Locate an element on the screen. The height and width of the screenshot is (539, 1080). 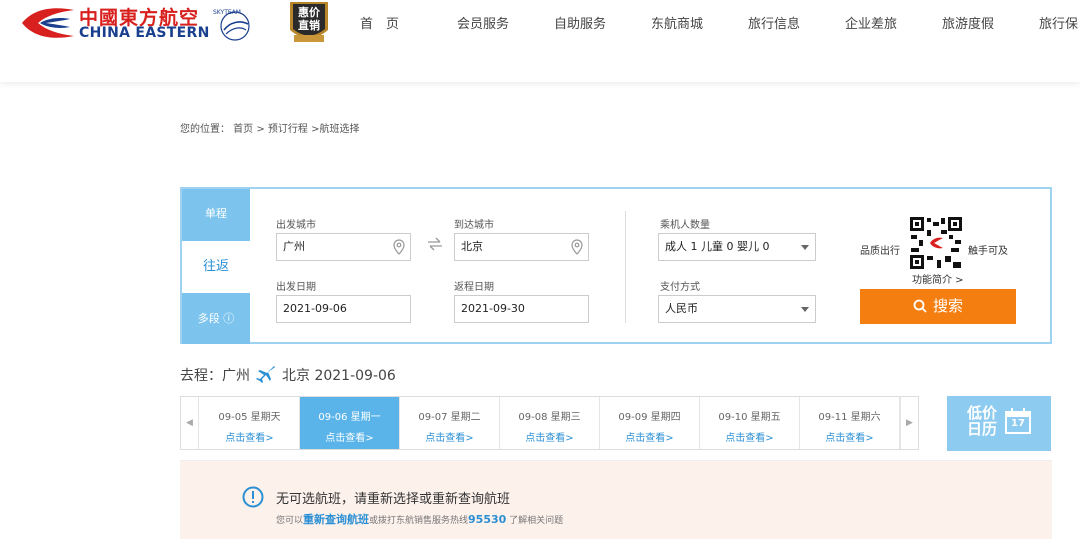
date-option-label: 09-05 星期天 is located at coordinates (249, 417).